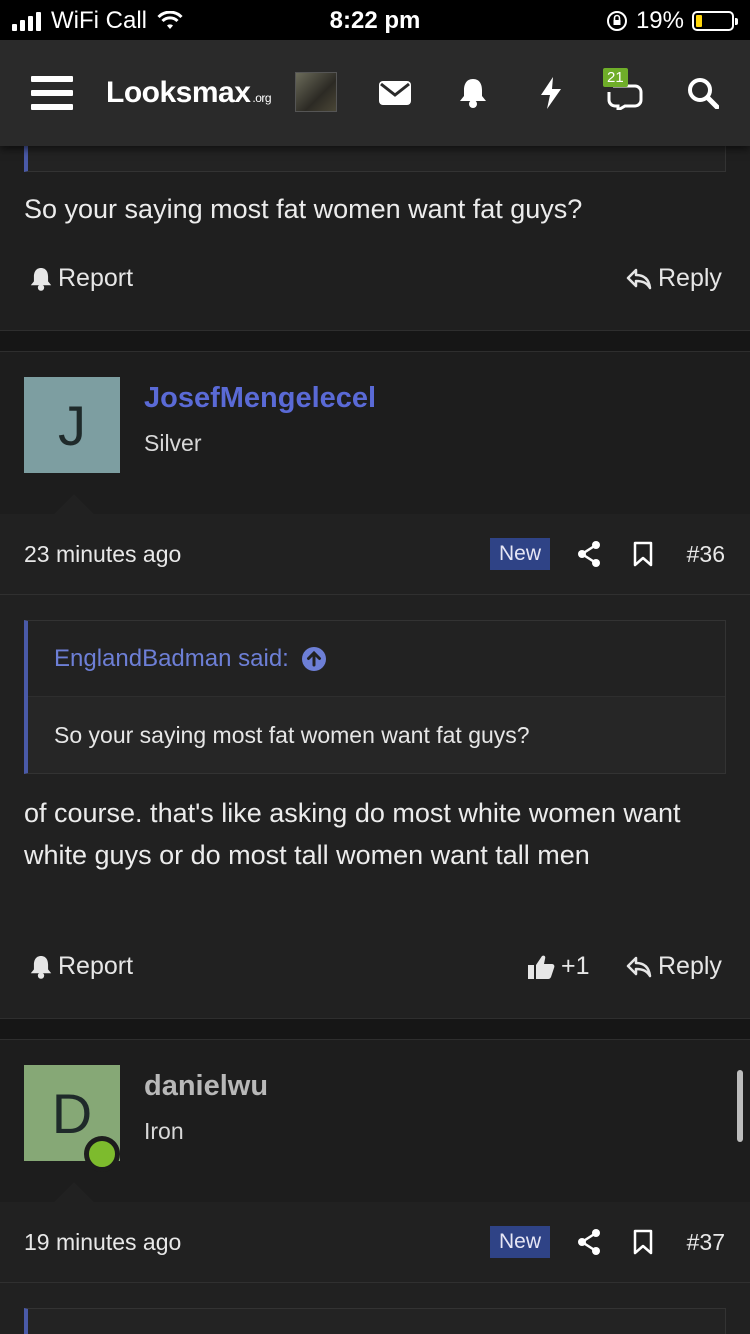 This screenshot has width=750, height=1334. I want to click on lightning-icon, so click(551, 93).